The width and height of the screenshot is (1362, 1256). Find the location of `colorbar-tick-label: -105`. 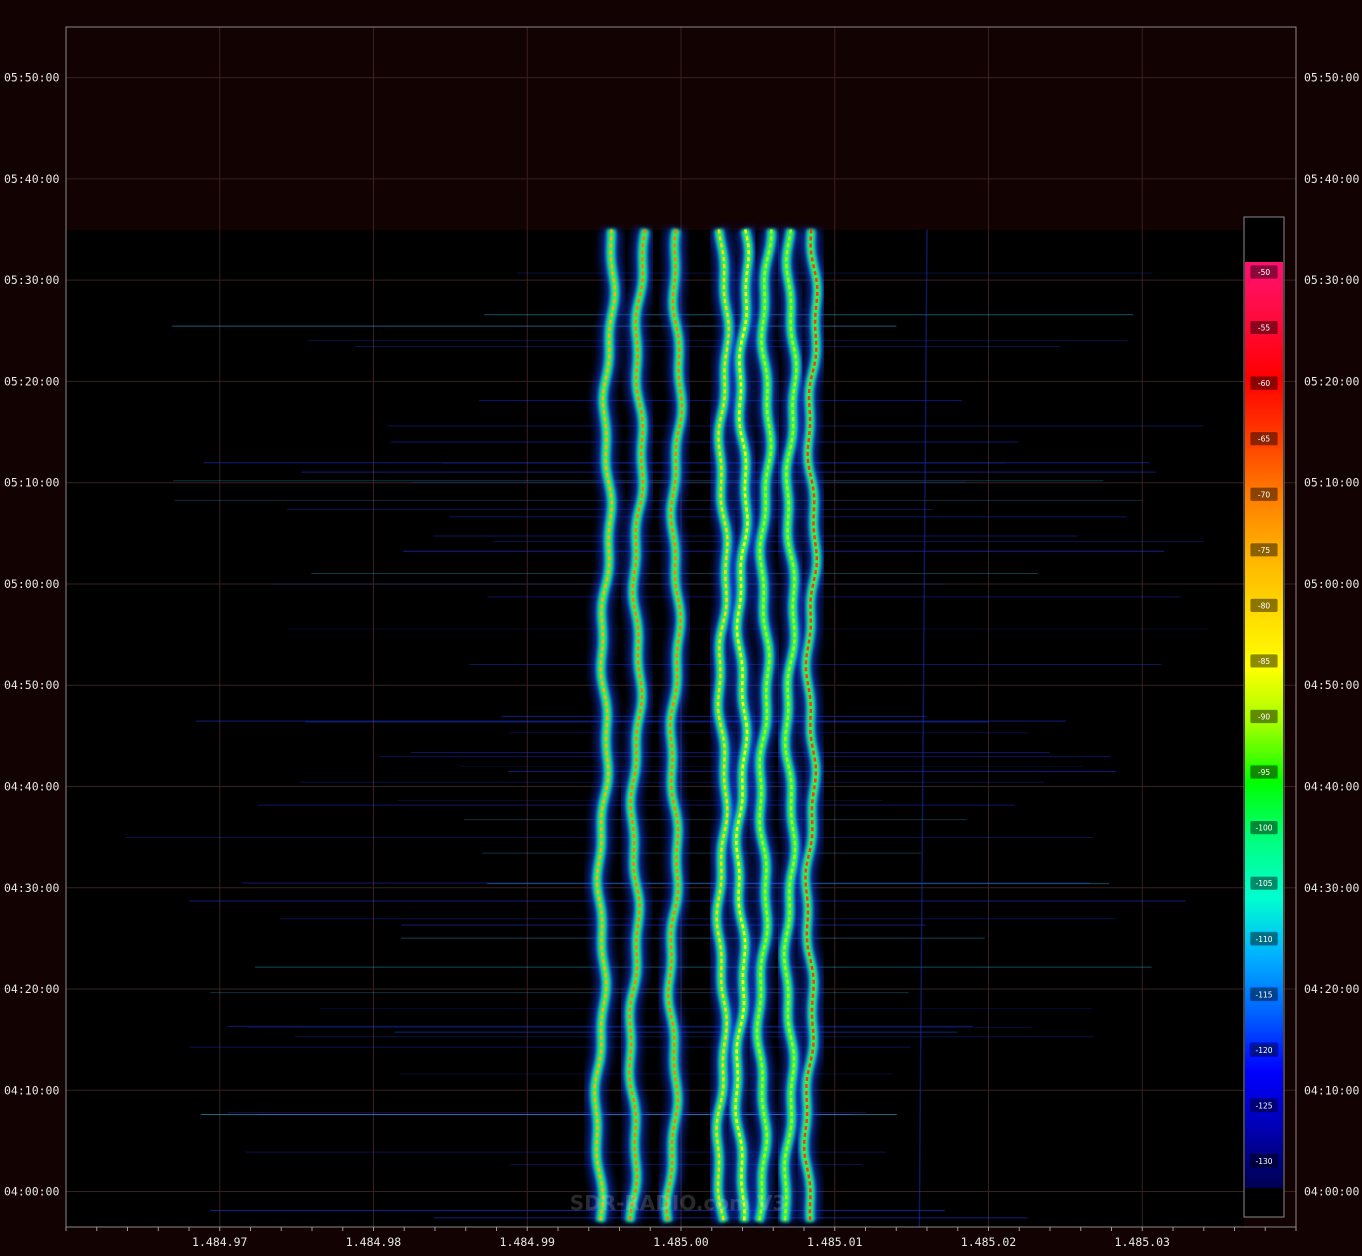

colorbar-tick-label: -105 is located at coordinates (1263, 883).